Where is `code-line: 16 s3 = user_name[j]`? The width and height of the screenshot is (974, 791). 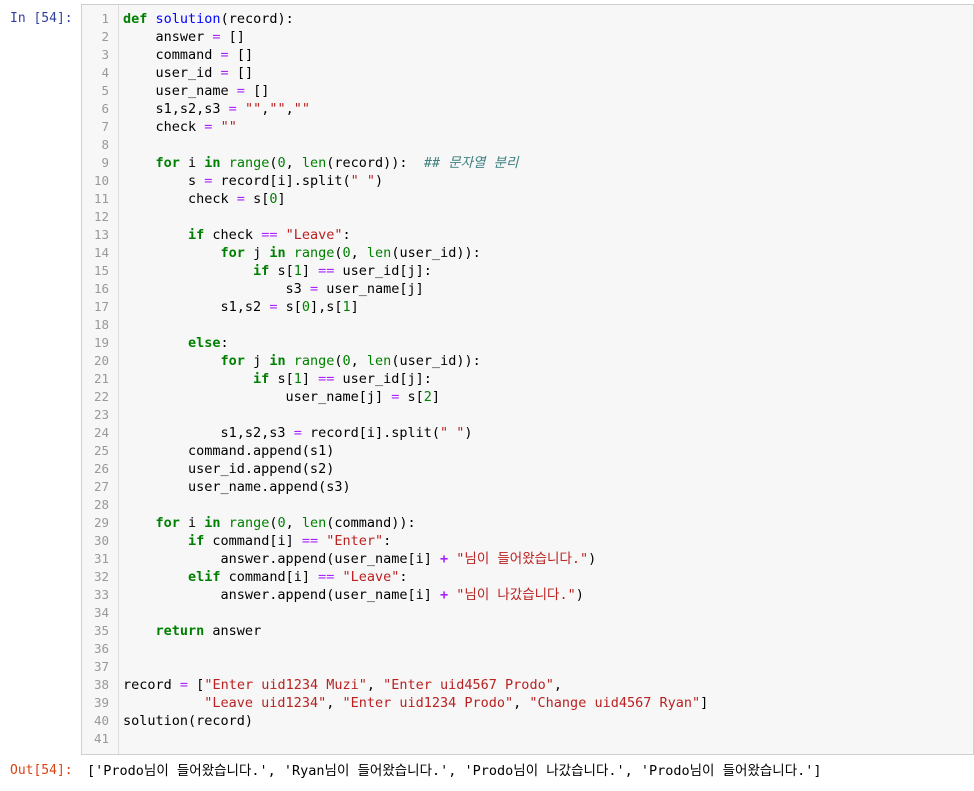
code-line: 16 s3 = user_name[j] is located at coordinates (527, 289).